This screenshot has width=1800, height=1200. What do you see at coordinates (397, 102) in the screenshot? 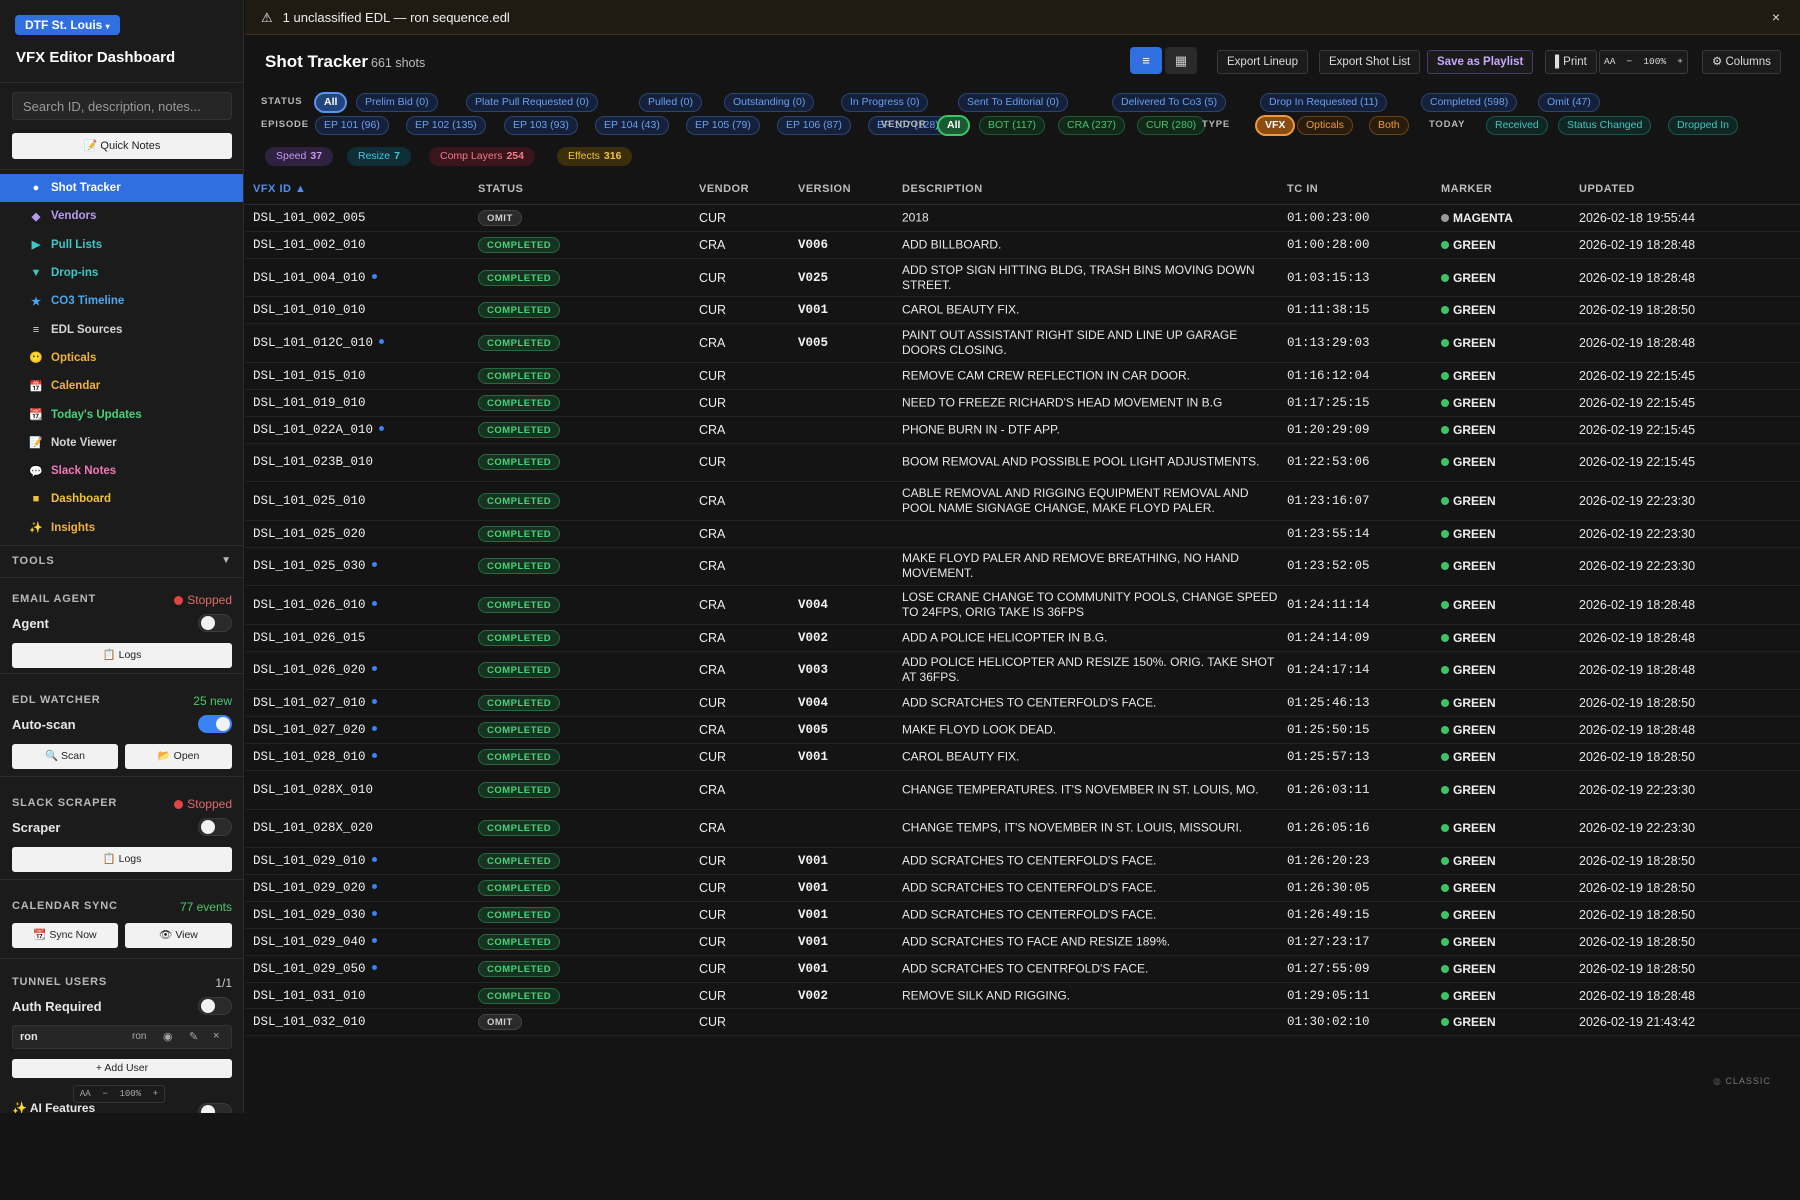
I see `filter-chip-prelim-bid-0: Prelim Bid (0)` at bounding box center [397, 102].